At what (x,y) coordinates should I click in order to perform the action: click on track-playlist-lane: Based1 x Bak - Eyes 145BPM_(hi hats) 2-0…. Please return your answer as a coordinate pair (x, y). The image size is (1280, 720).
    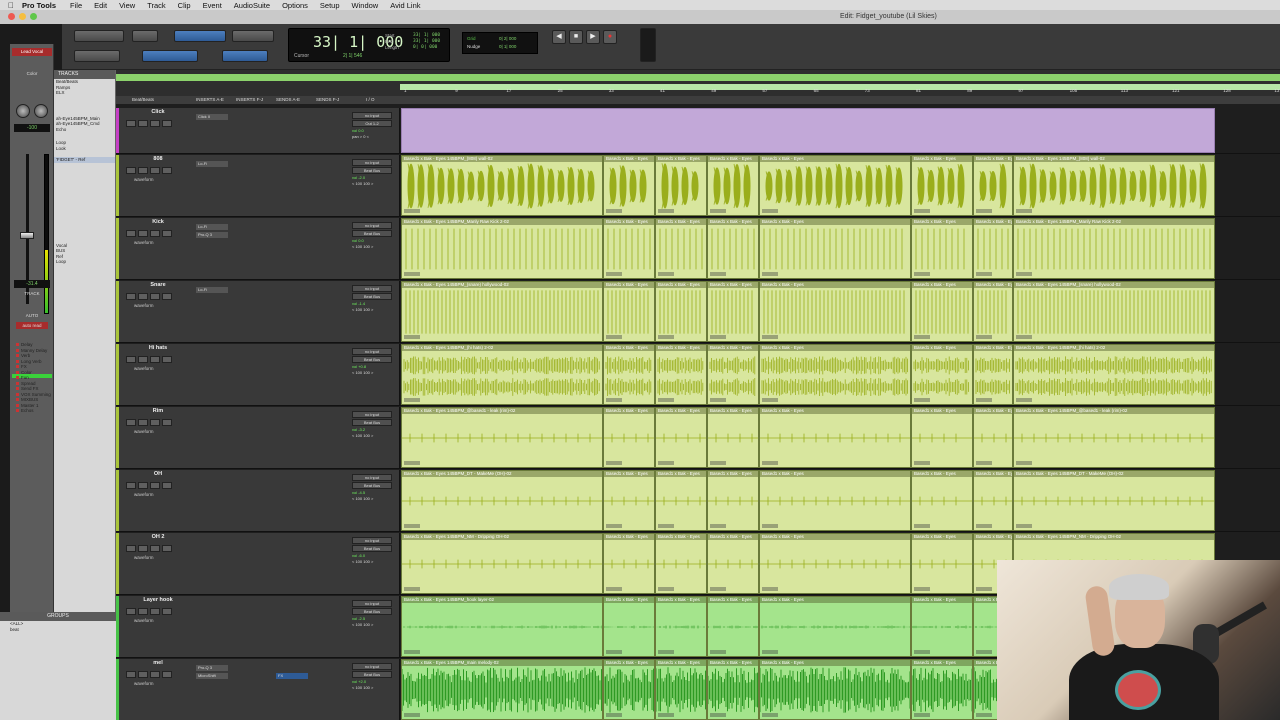
    Looking at the image, I should click on (808, 374).